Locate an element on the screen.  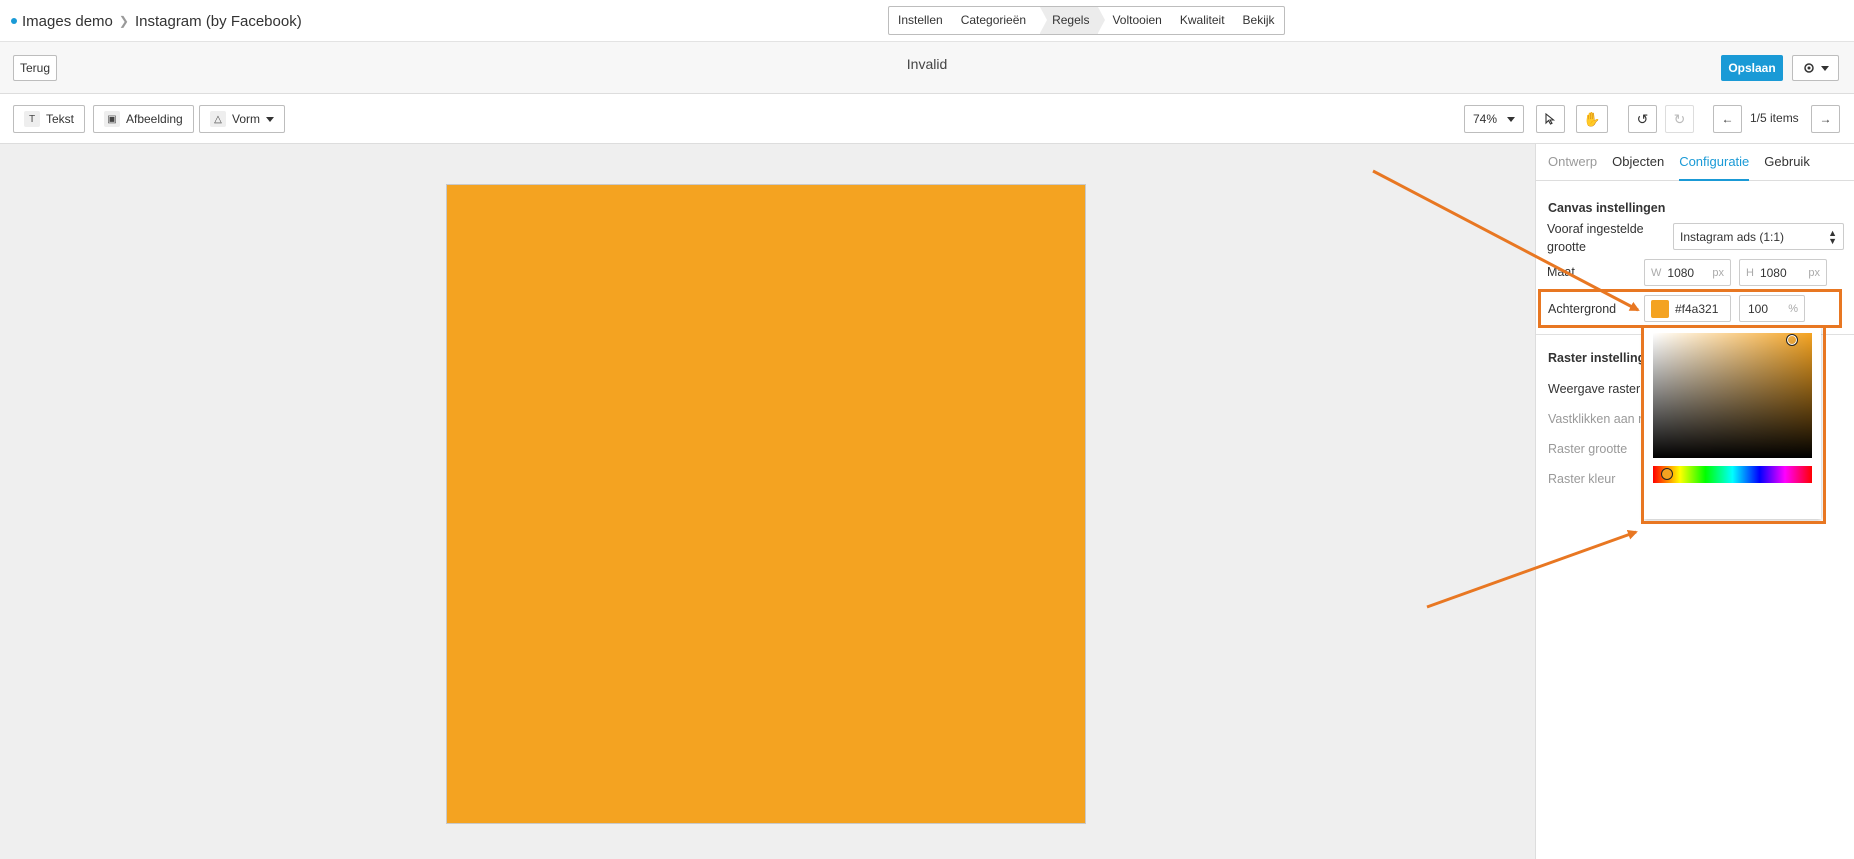
cursor-arrow-icon is located at coordinates (1550, 119).